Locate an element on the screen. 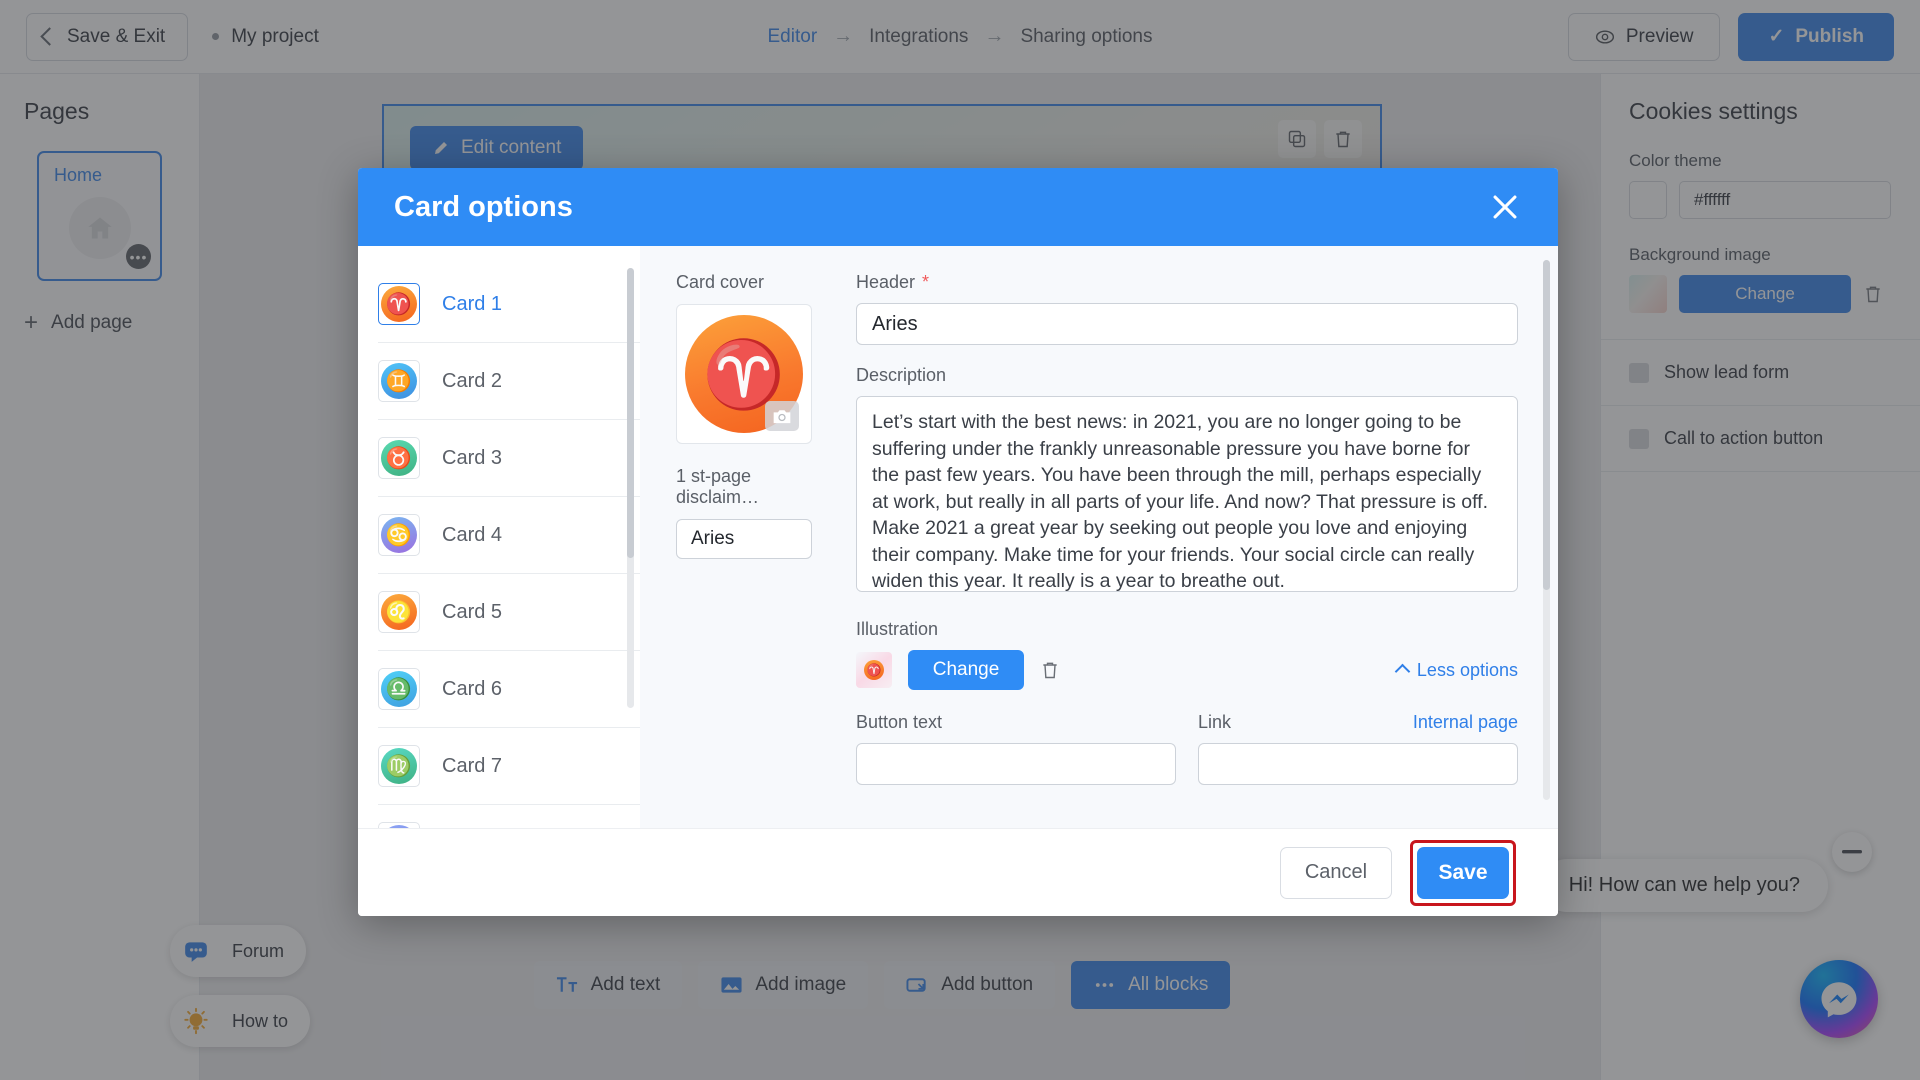  card-cover-uploader: ♈ is located at coordinates (744, 374).